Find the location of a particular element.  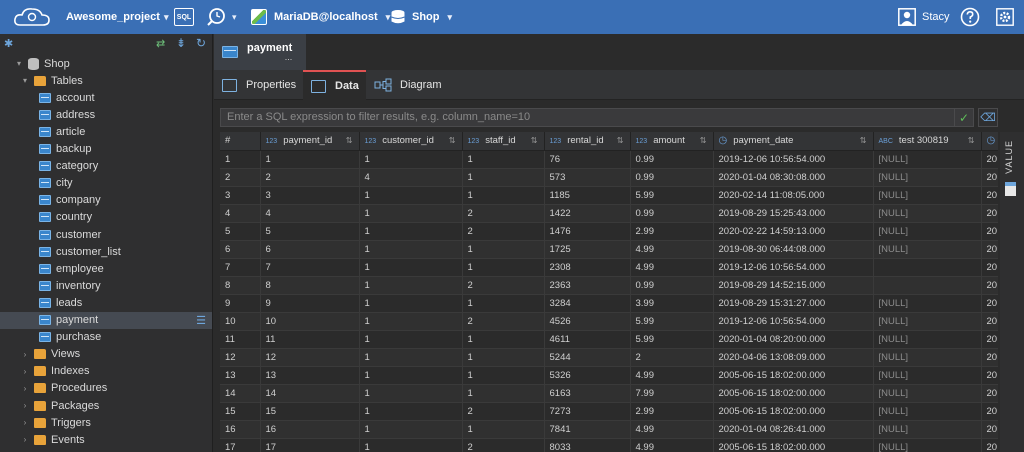

table-cell: 4.99 is located at coordinates (672, 267).